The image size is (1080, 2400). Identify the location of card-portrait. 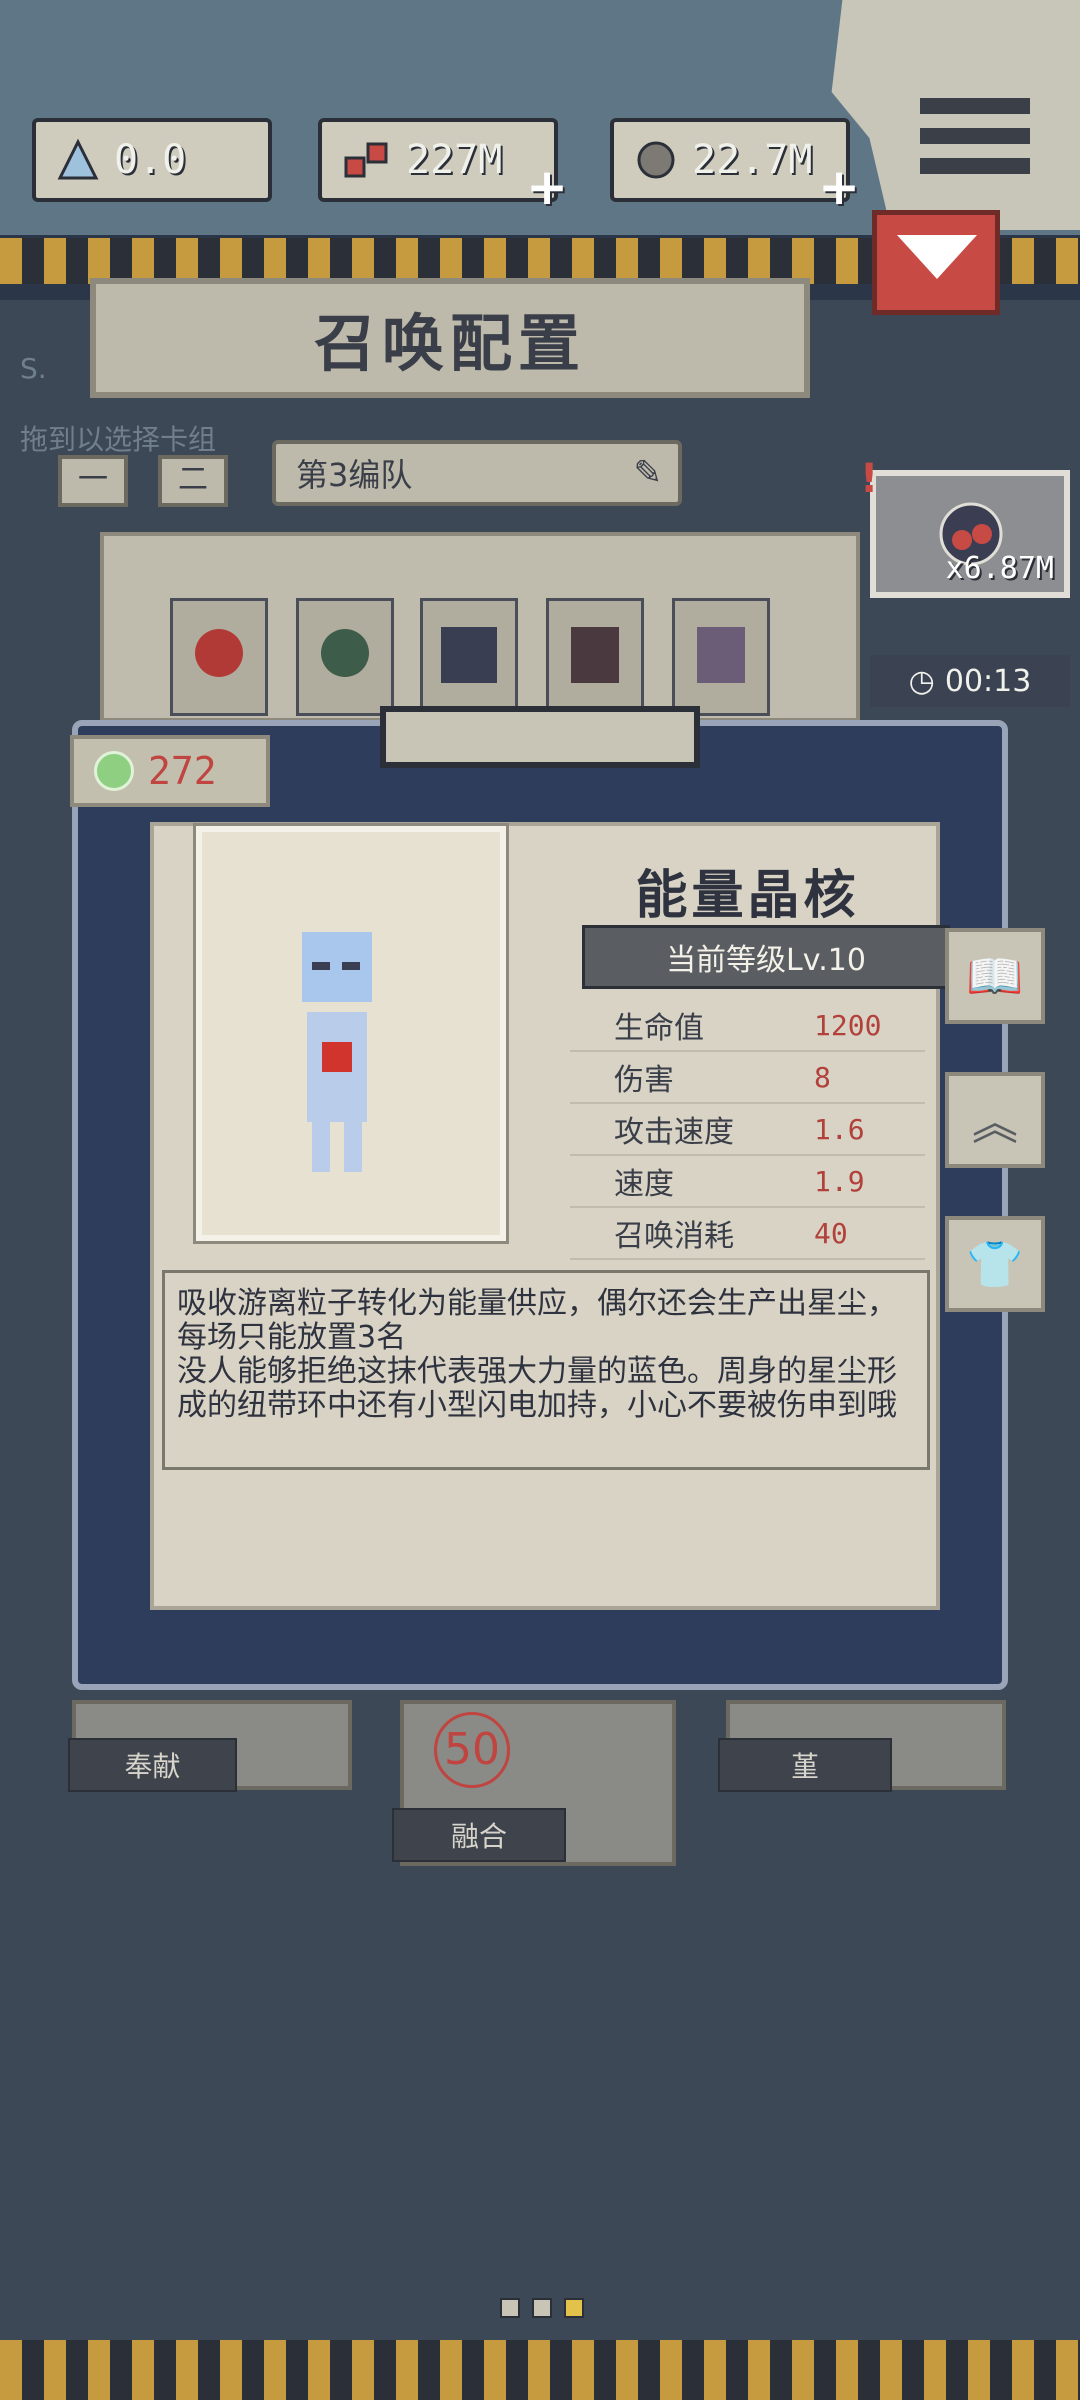
(351, 1033).